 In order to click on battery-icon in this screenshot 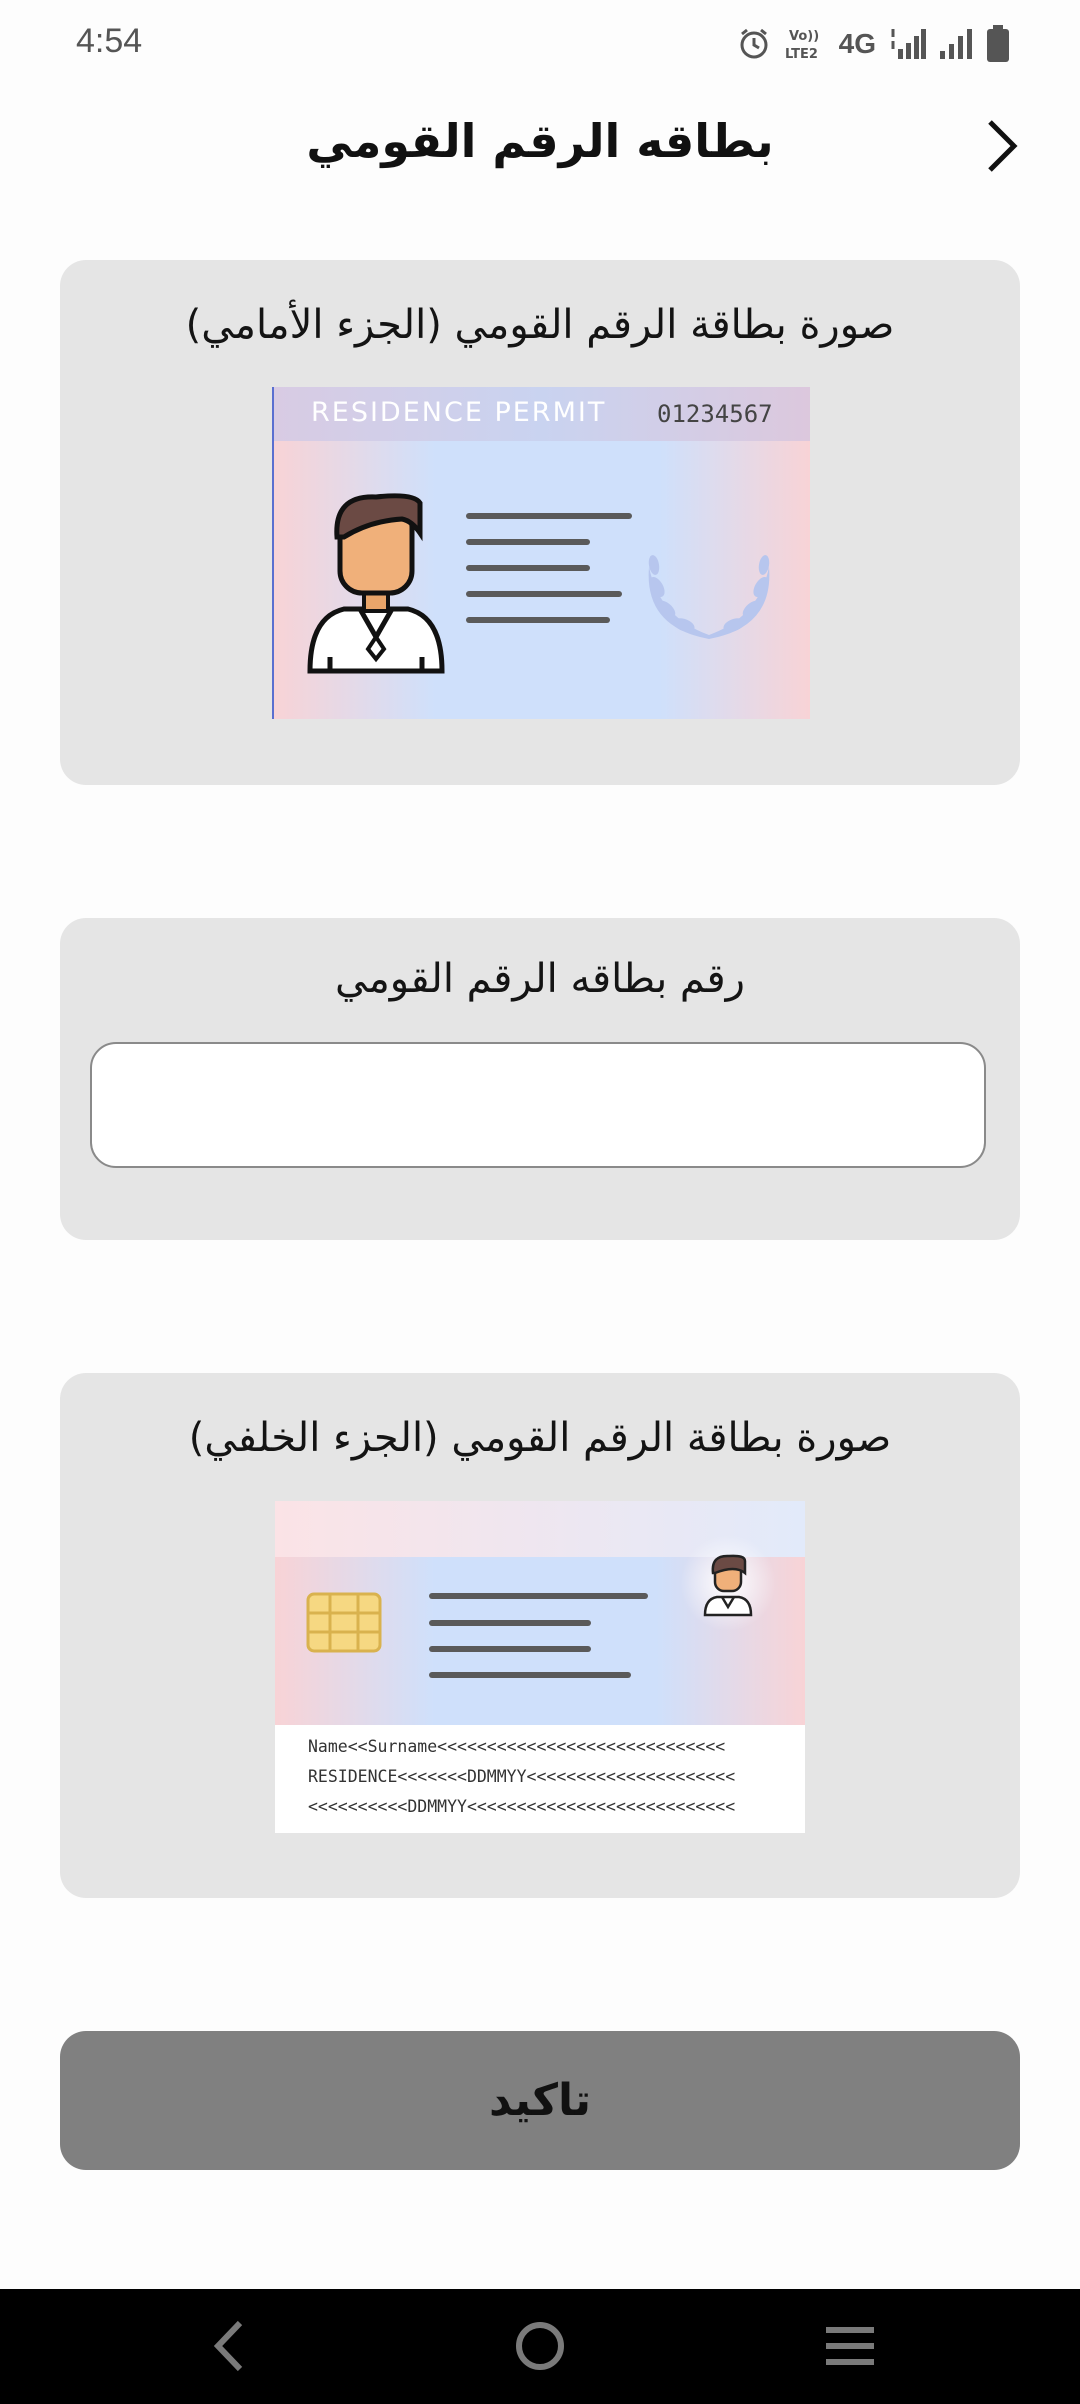, I will do `click(998, 43)`.